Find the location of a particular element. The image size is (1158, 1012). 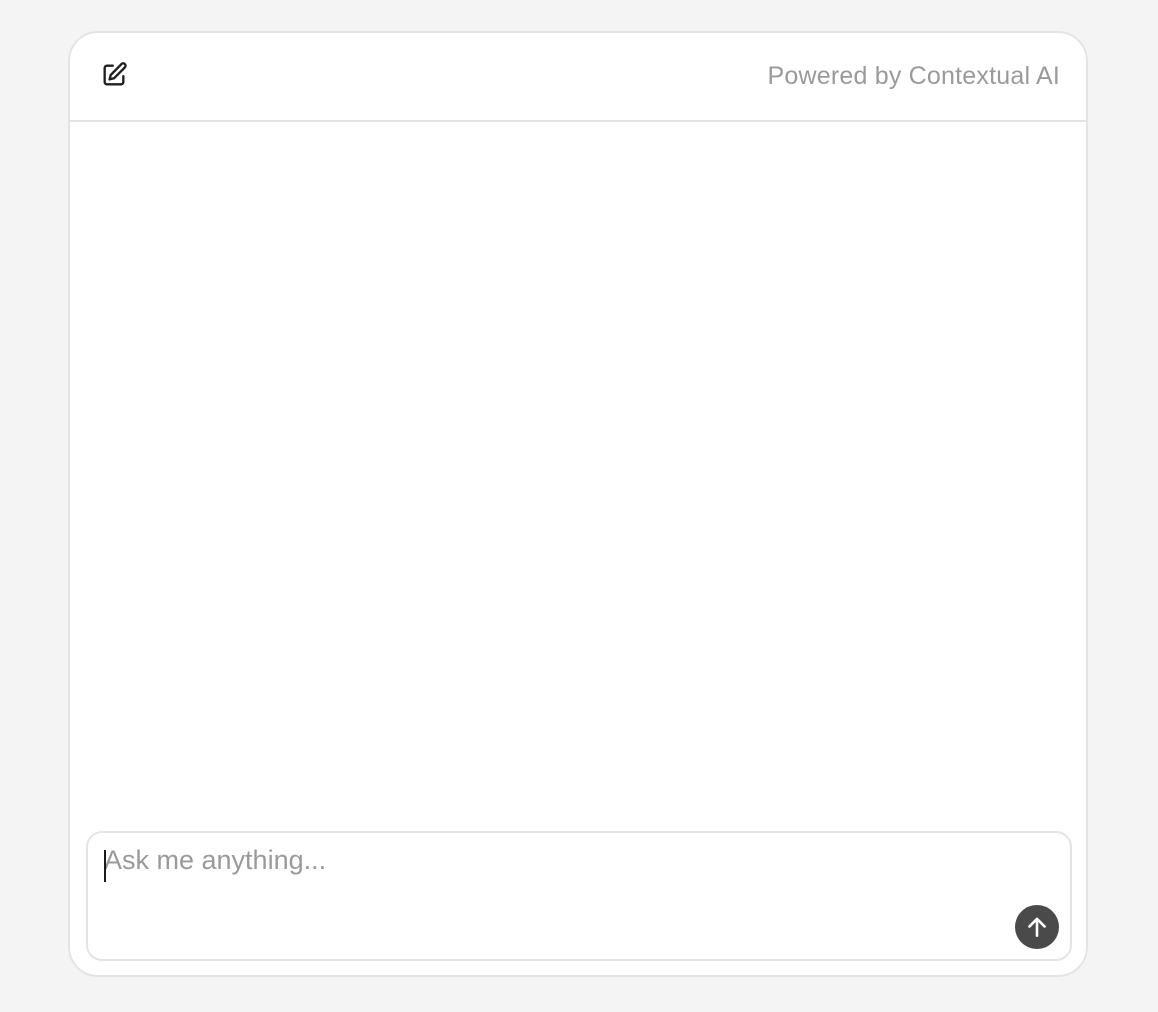

arrow-up-icon is located at coordinates (1037, 927).